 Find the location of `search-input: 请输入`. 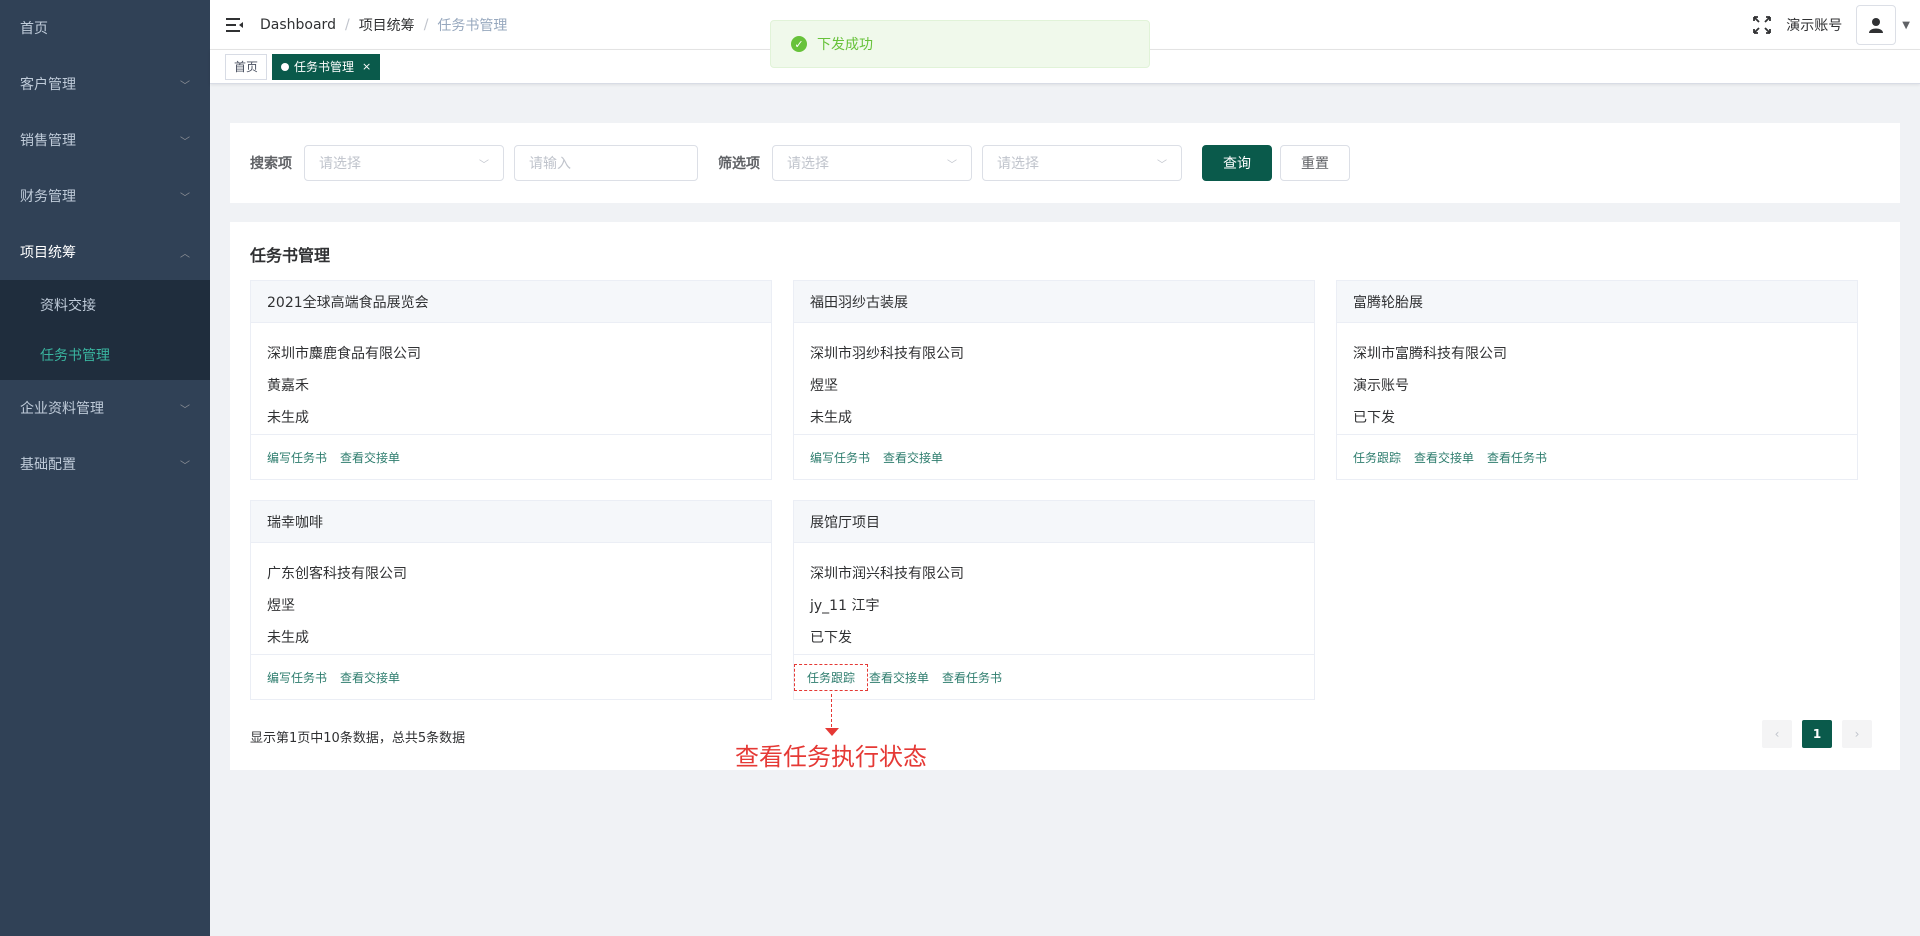

search-input: 请输入 is located at coordinates (606, 163).